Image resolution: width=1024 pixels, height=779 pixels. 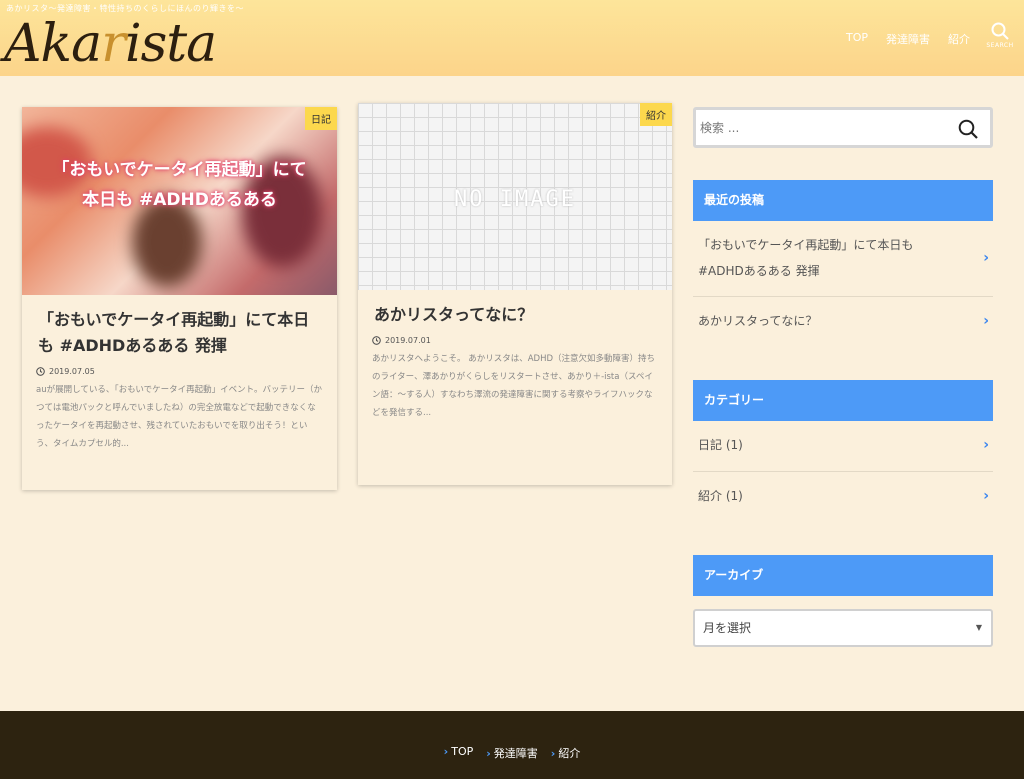 I want to click on thumb-figure, so click(x=167, y=242).